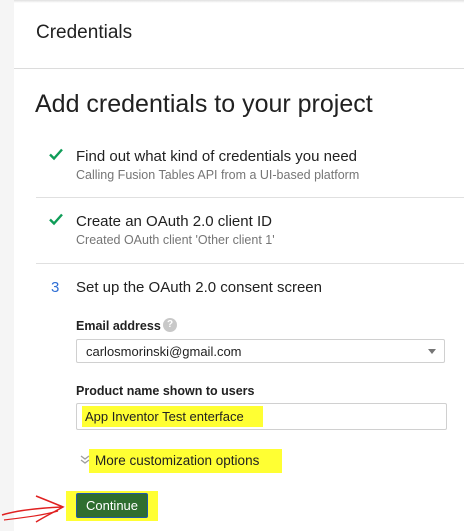 This screenshot has width=464, height=531. I want to click on product-name-value: App Inventor Test enterface, so click(164, 416).